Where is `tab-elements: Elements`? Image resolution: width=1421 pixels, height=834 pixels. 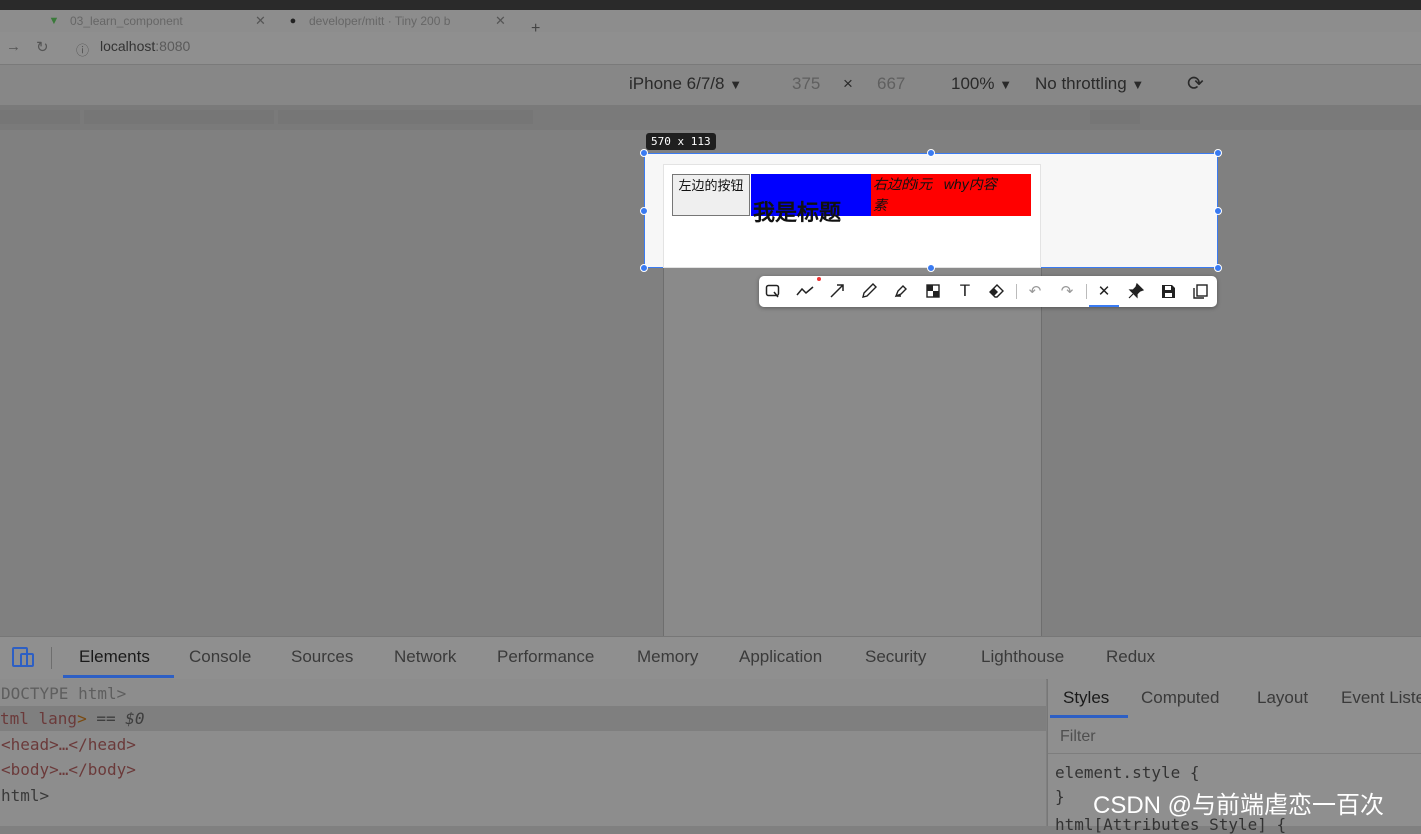 tab-elements: Elements is located at coordinates (114, 657).